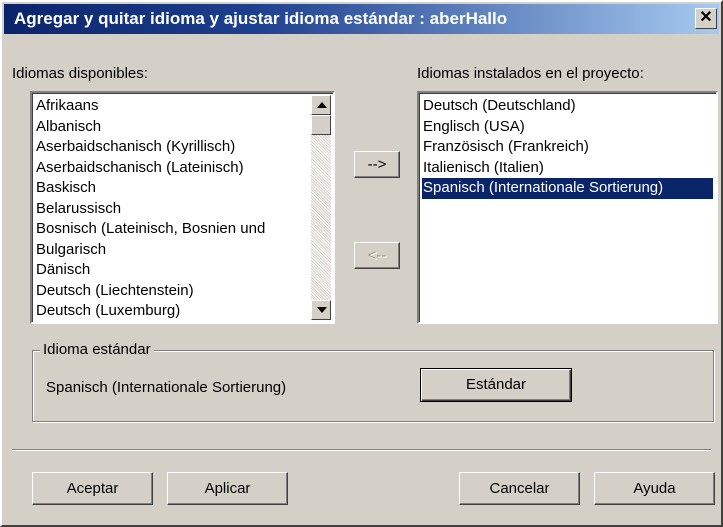  Describe the element at coordinates (172, 229) in the screenshot. I see `list-item: Bosnisch (Lateinisch, Bosnien und` at that location.